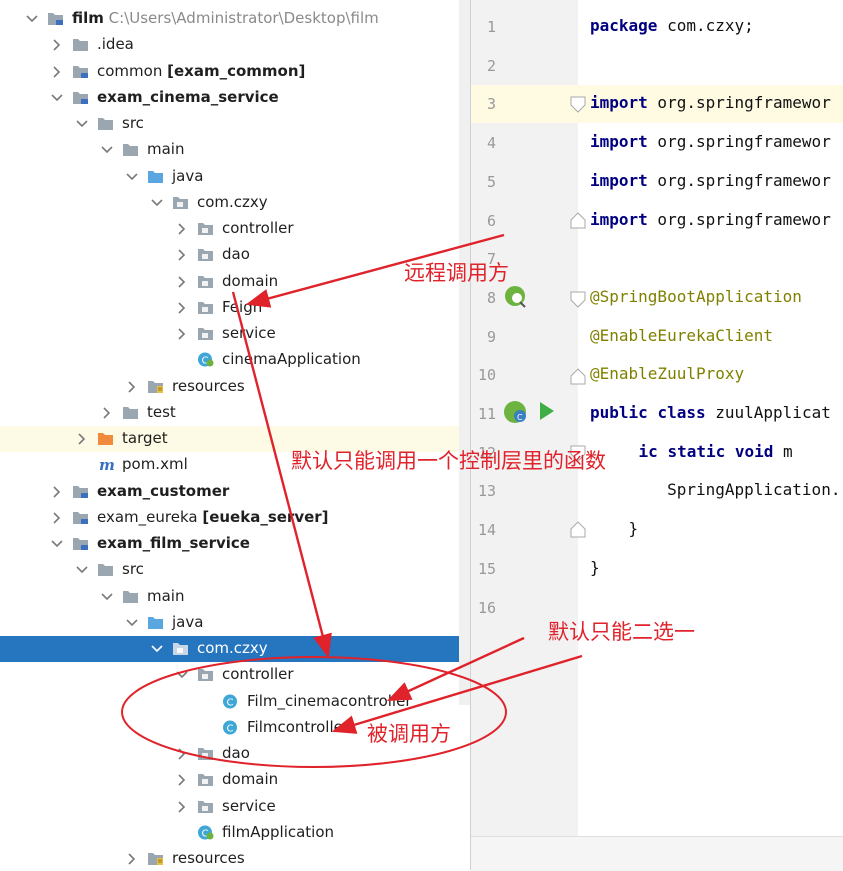 Image resolution: width=843 pixels, height=871 pixels. Describe the element at coordinates (621, 632) in the screenshot. I see `annotation-default-choose-one: 默认只能二选一` at that location.